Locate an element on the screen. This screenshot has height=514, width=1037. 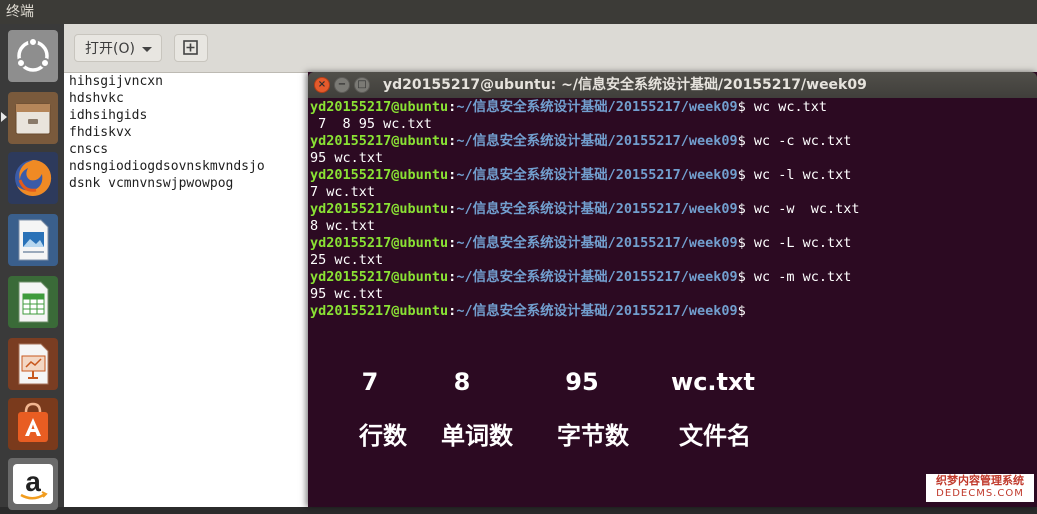
minimize-icon: − is located at coordinates (342, 84).